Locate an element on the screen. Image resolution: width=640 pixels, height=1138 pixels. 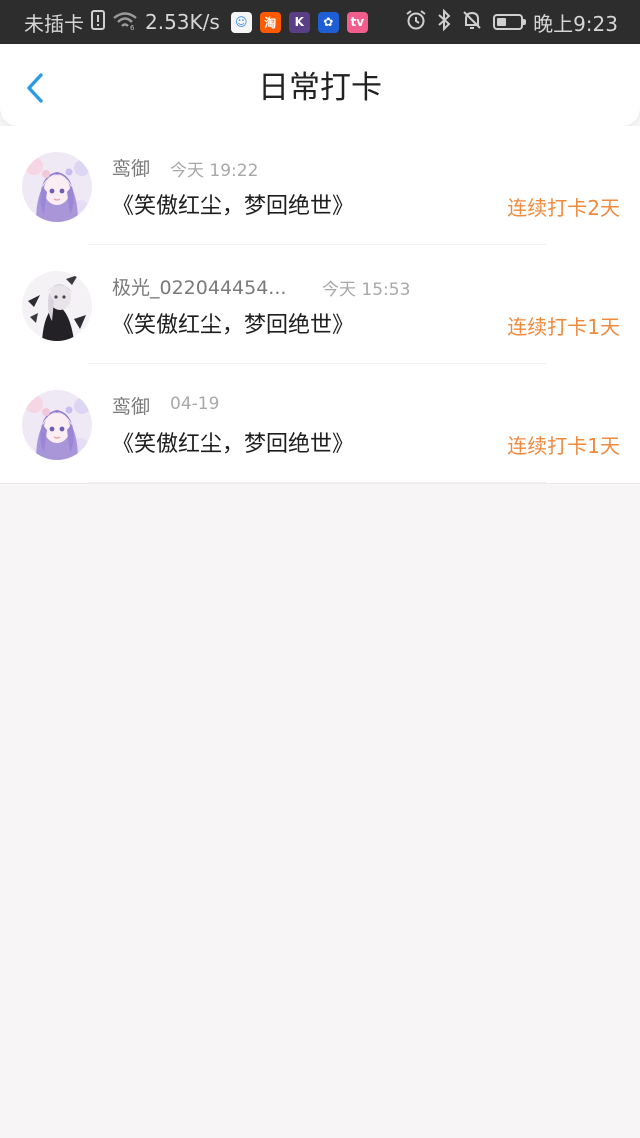
battery-level is located at coordinates (501, 22).